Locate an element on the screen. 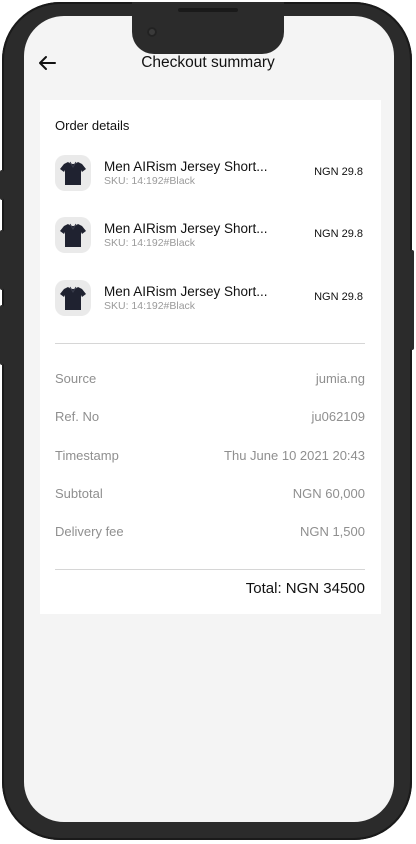 This screenshot has height=844, width=416. row-value: ju062109 is located at coordinates (338, 416).